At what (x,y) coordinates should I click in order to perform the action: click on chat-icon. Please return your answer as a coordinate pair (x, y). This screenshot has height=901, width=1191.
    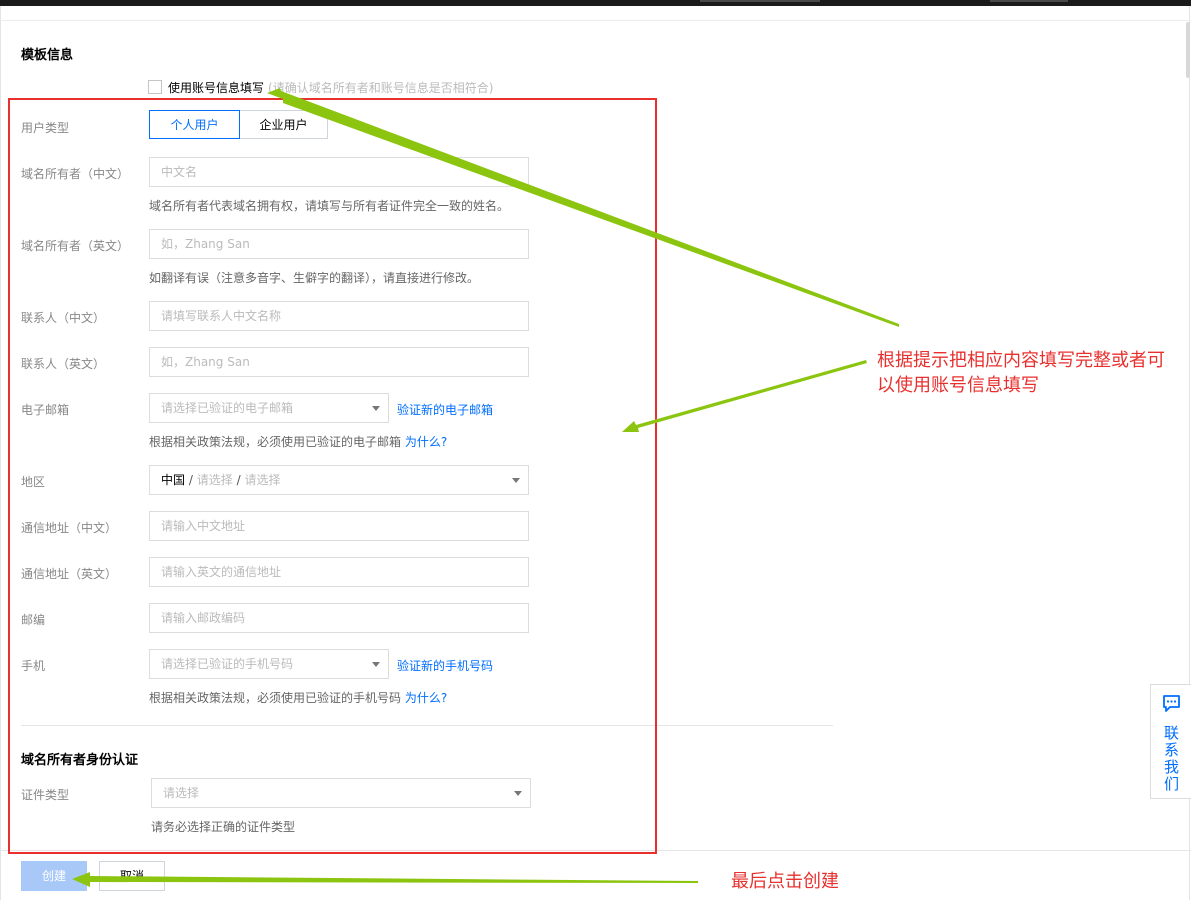
    Looking at the image, I should click on (1171, 703).